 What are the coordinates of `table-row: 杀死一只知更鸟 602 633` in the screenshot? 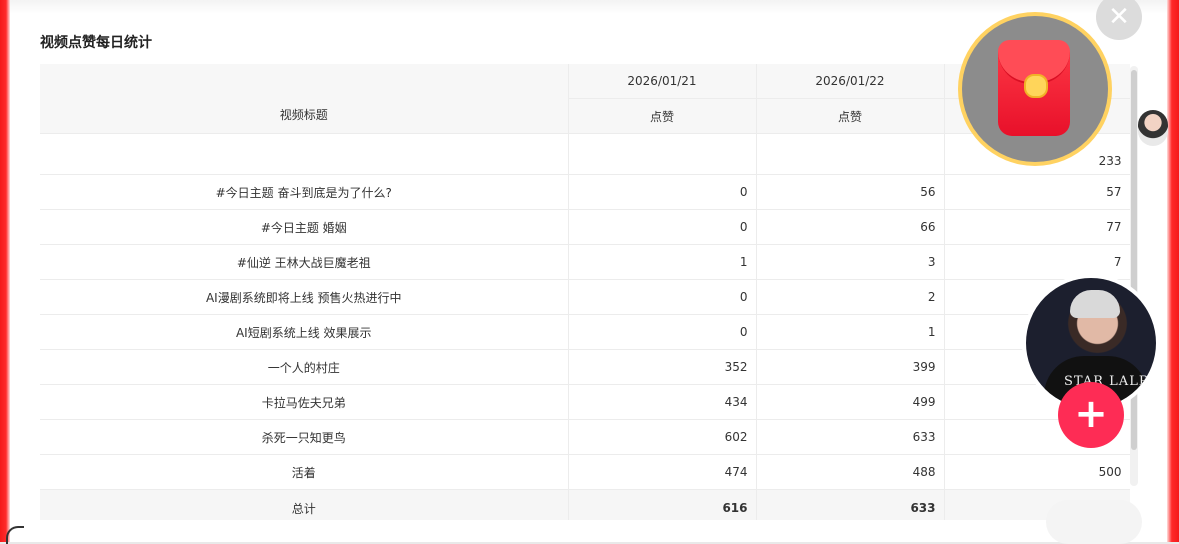 It's located at (585, 437).